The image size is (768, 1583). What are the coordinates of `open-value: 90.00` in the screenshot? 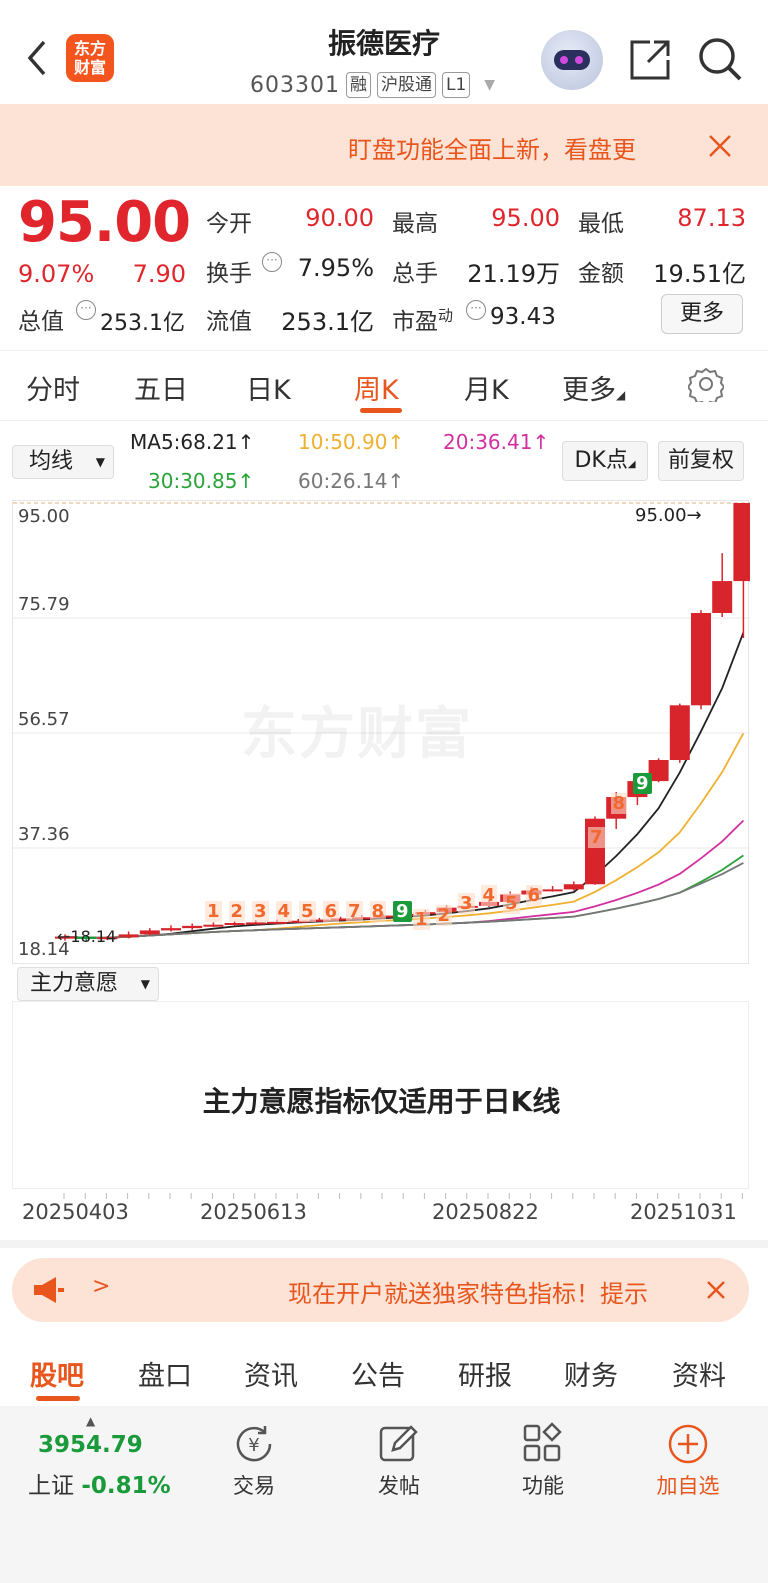 It's located at (339, 218).